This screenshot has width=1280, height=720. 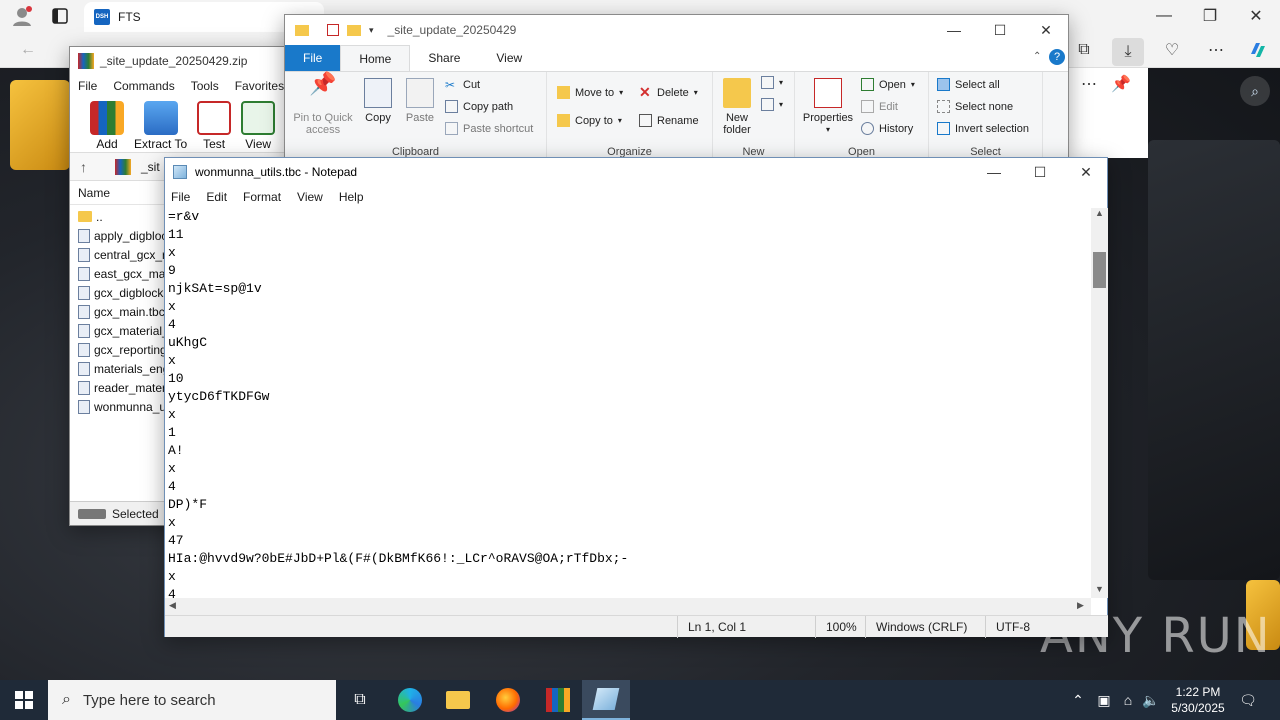 What do you see at coordinates (1198, 700) in the screenshot?
I see `clock: 1:22 PM 5/30/2025` at bounding box center [1198, 700].